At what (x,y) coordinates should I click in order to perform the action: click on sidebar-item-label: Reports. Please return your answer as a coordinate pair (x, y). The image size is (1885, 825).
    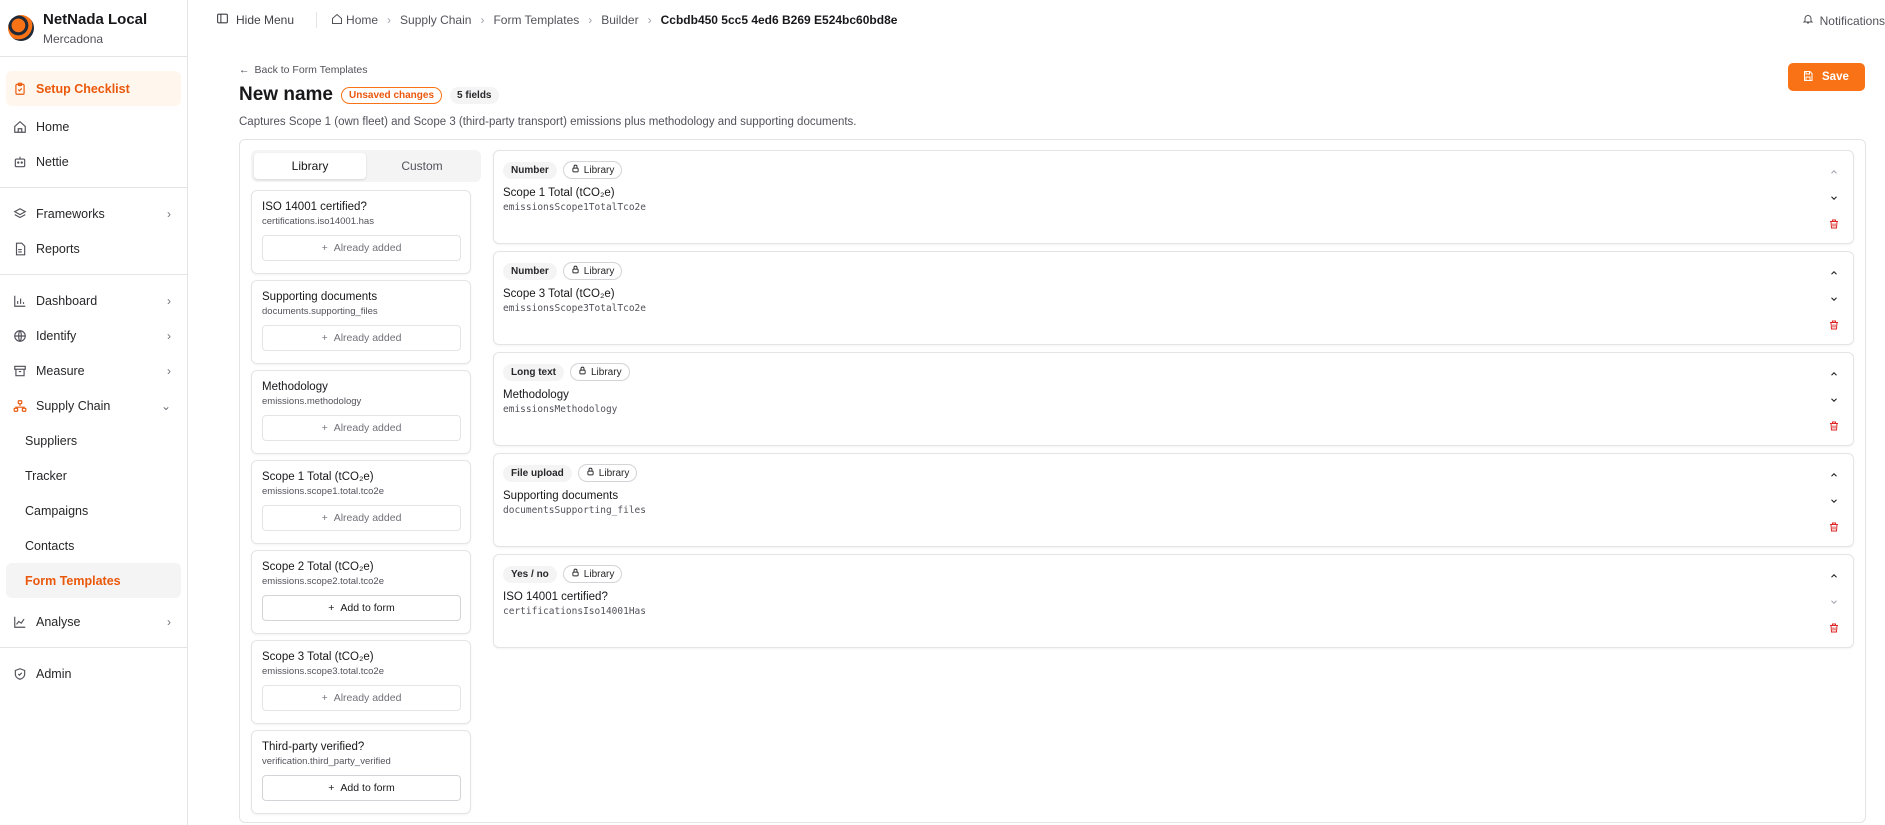
    Looking at the image, I should click on (58, 248).